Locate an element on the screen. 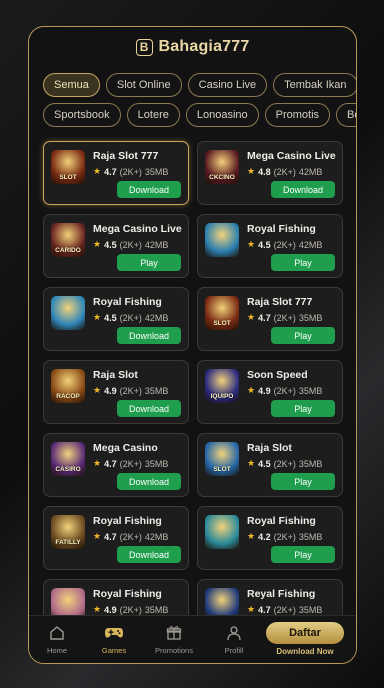 This screenshot has height=688, width=384. game-title: Mega Casino Live is located at coordinates (291, 156).